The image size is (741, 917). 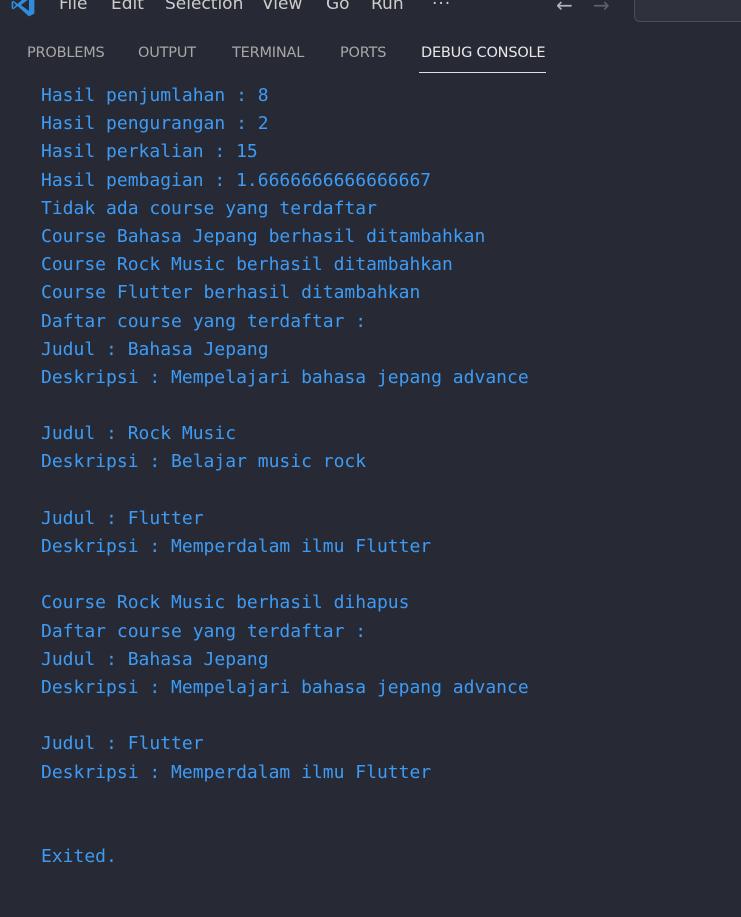 I want to click on command-center-search, so click(x=687, y=11).